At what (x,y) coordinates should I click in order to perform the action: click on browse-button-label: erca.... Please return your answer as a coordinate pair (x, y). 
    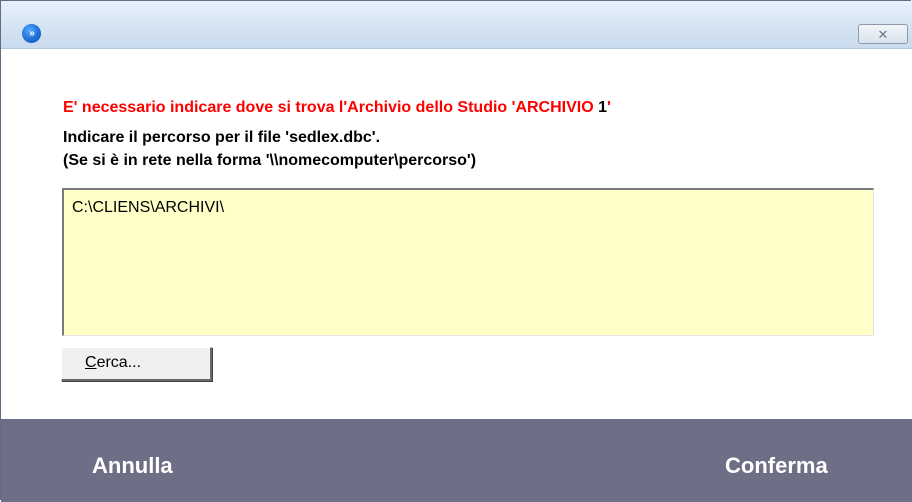
    Looking at the image, I should click on (119, 362).